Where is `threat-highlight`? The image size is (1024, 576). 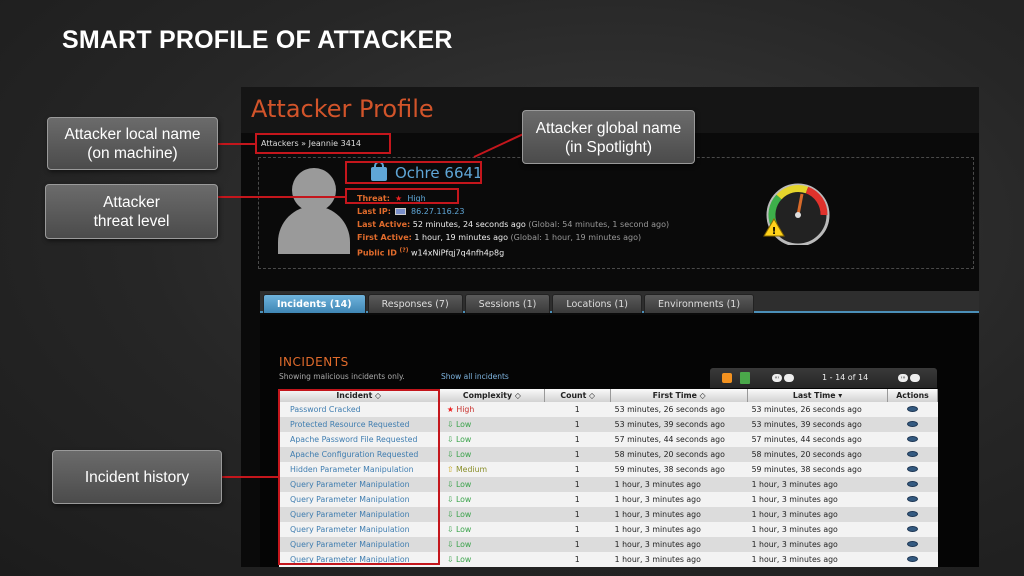 threat-highlight is located at coordinates (402, 196).